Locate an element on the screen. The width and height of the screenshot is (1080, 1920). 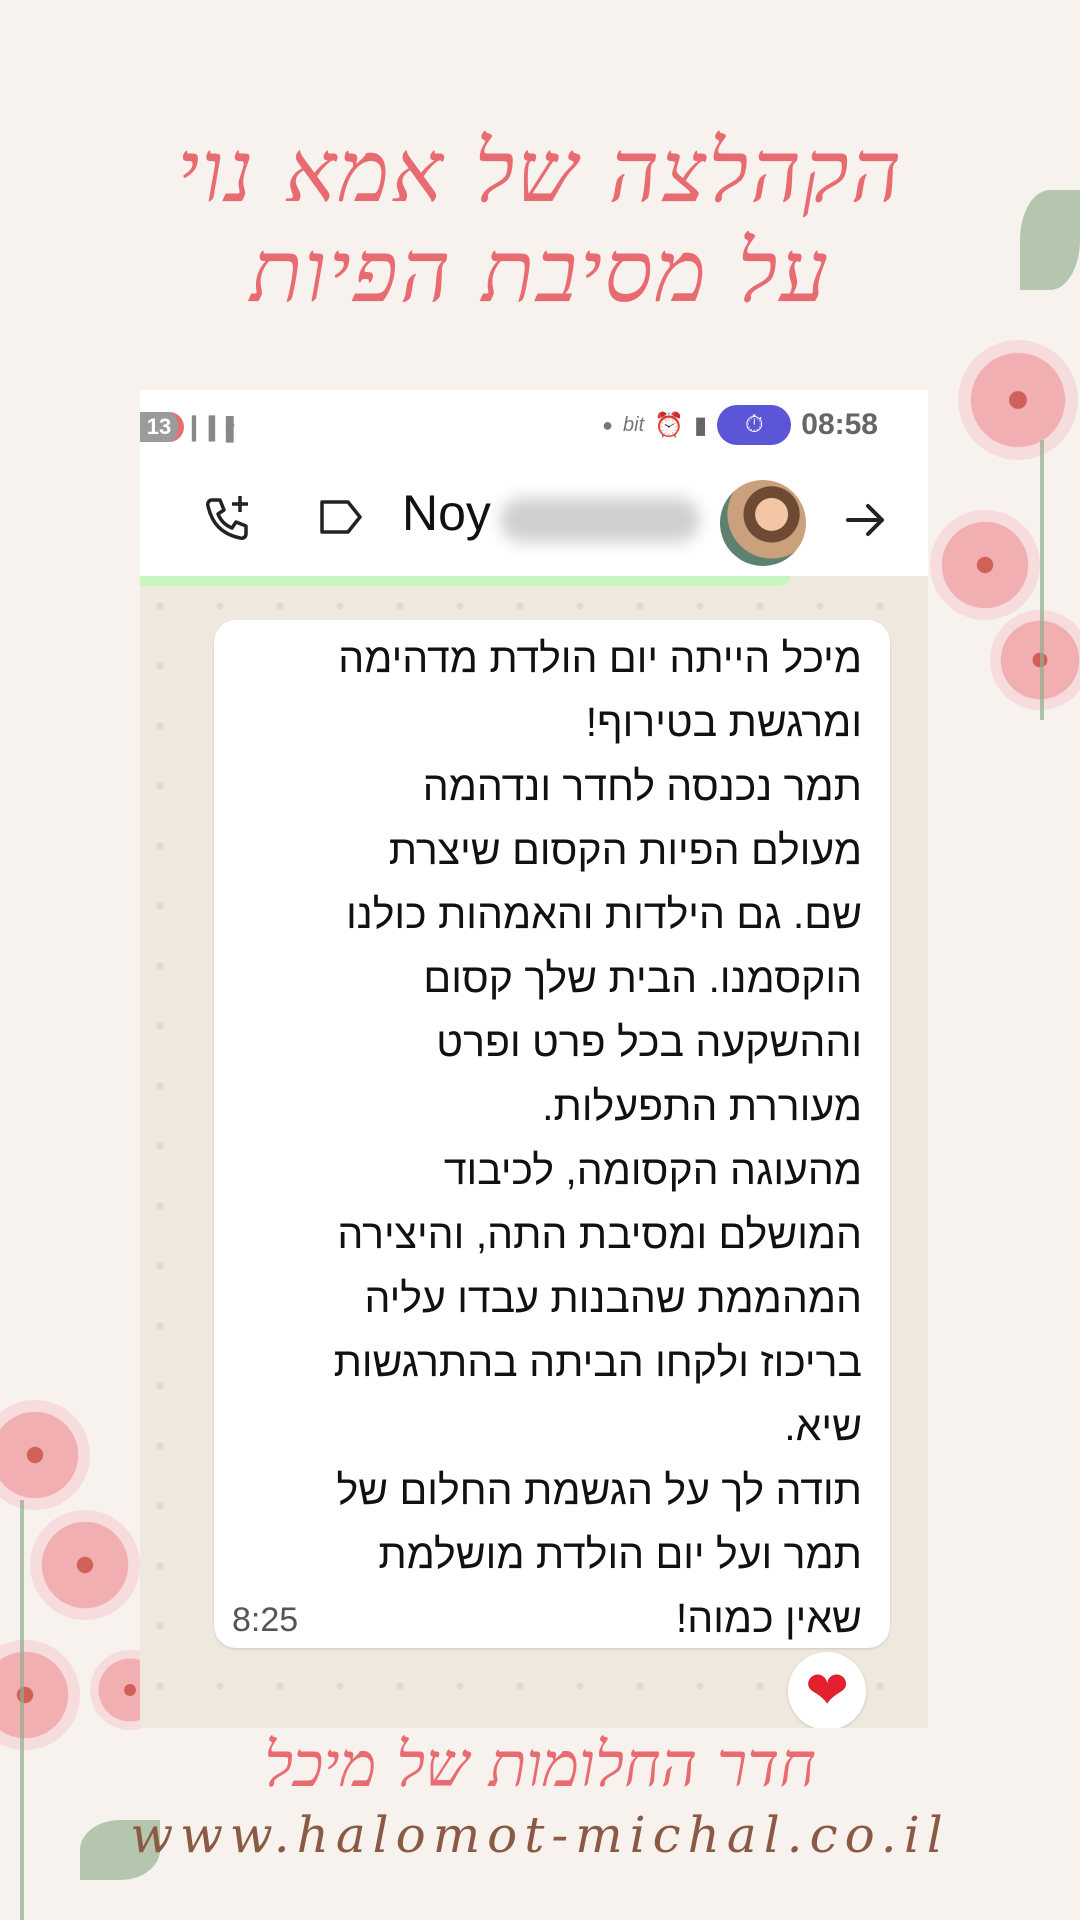
wifi-icon: ◔ is located at coordinates (229, 425).